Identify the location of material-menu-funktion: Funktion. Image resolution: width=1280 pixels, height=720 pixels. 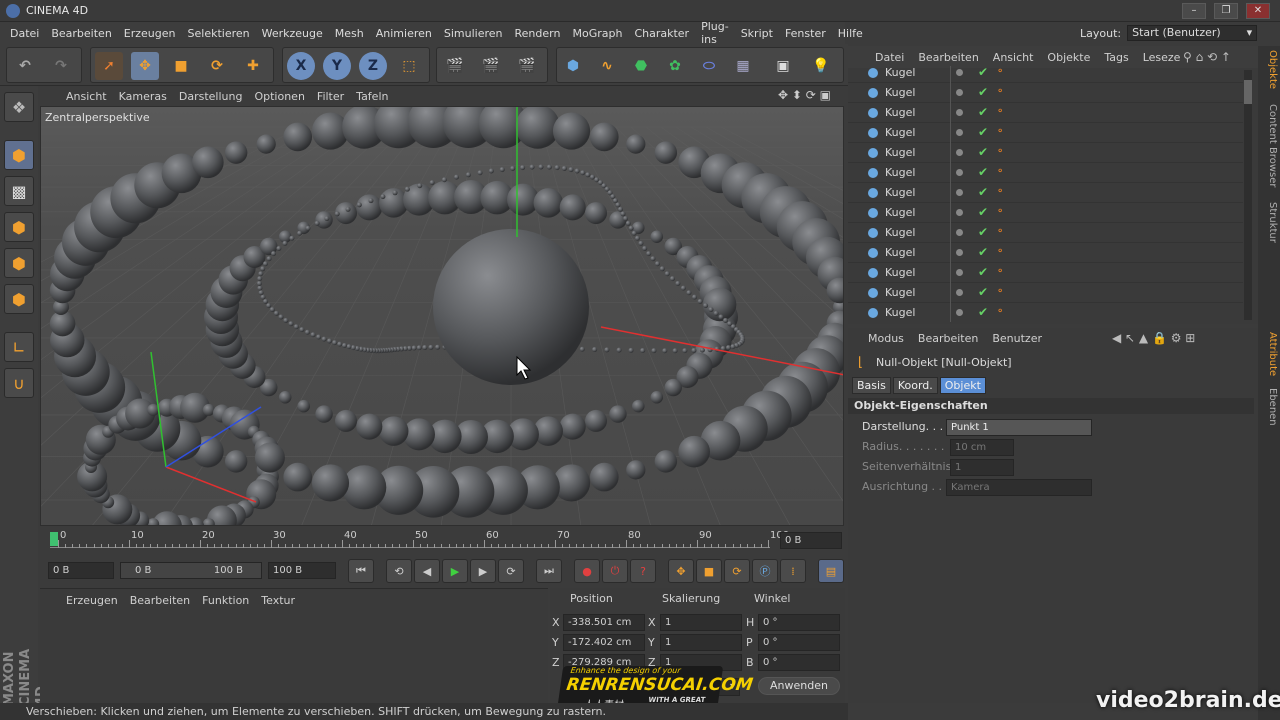
(225, 600).